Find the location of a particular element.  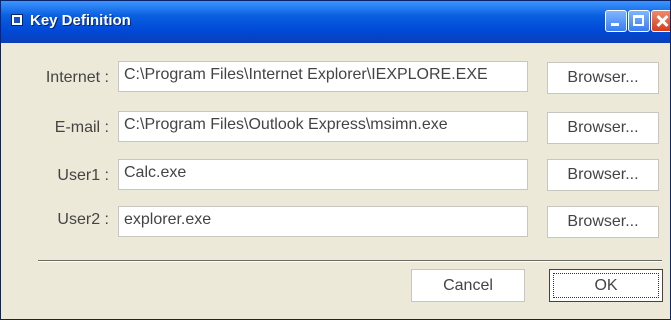

cancel-button: Cancel is located at coordinates (468, 285).